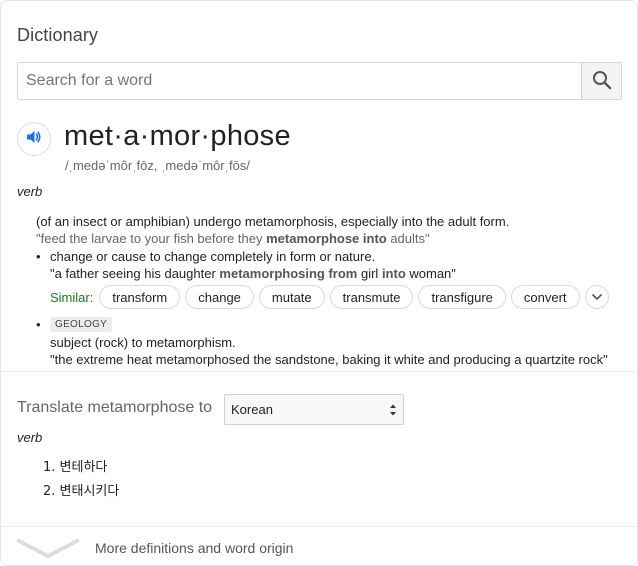 The image size is (638, 566). Describe the element at coordinates (462, 297) in the screenshot. I see `similar-chip: transfigure` at that location.